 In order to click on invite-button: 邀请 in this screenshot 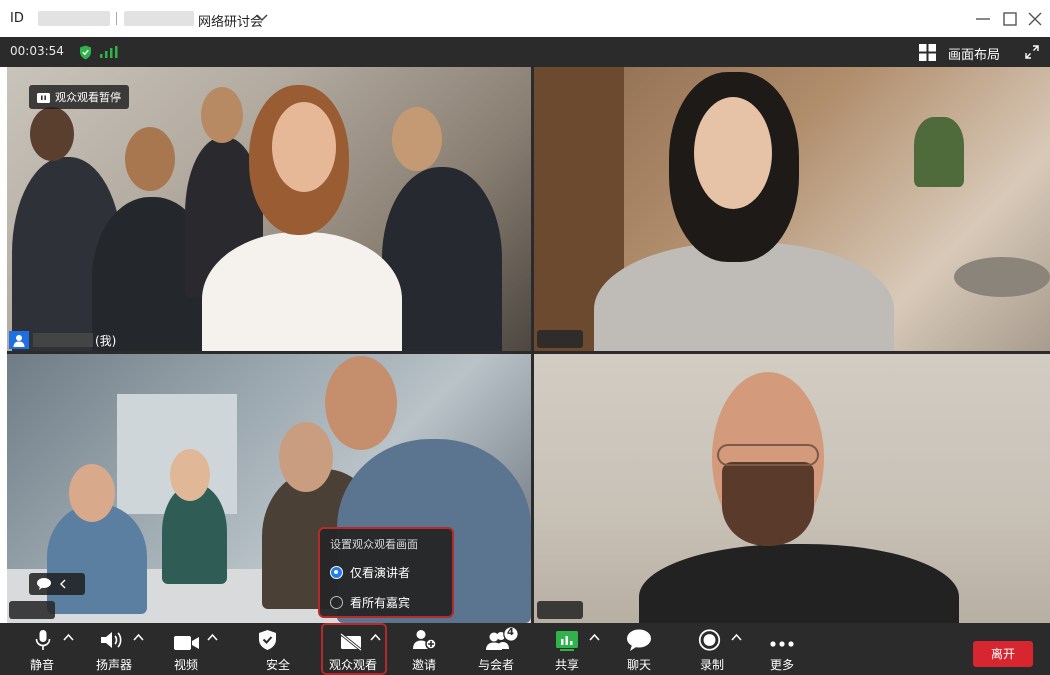, I will do `click(425, 649)`.